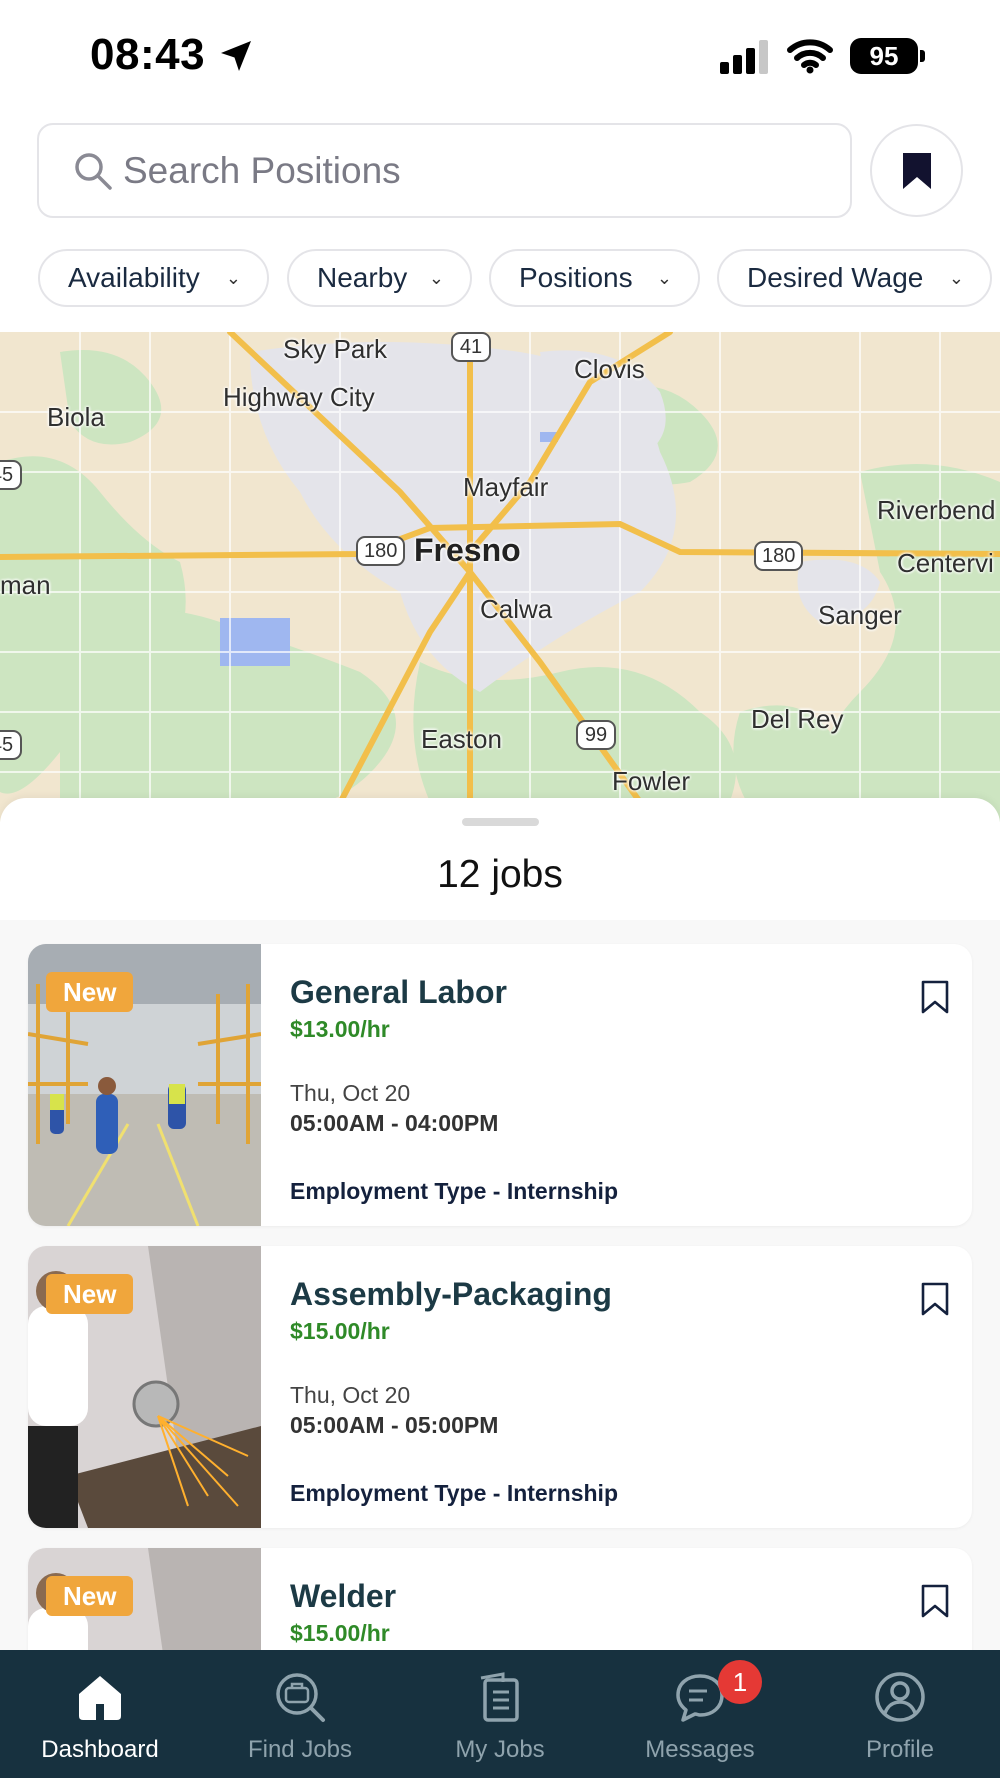 This screenshot has width=1000, height=1778. I want to click on location-arrow-icon, so click(236, 56).